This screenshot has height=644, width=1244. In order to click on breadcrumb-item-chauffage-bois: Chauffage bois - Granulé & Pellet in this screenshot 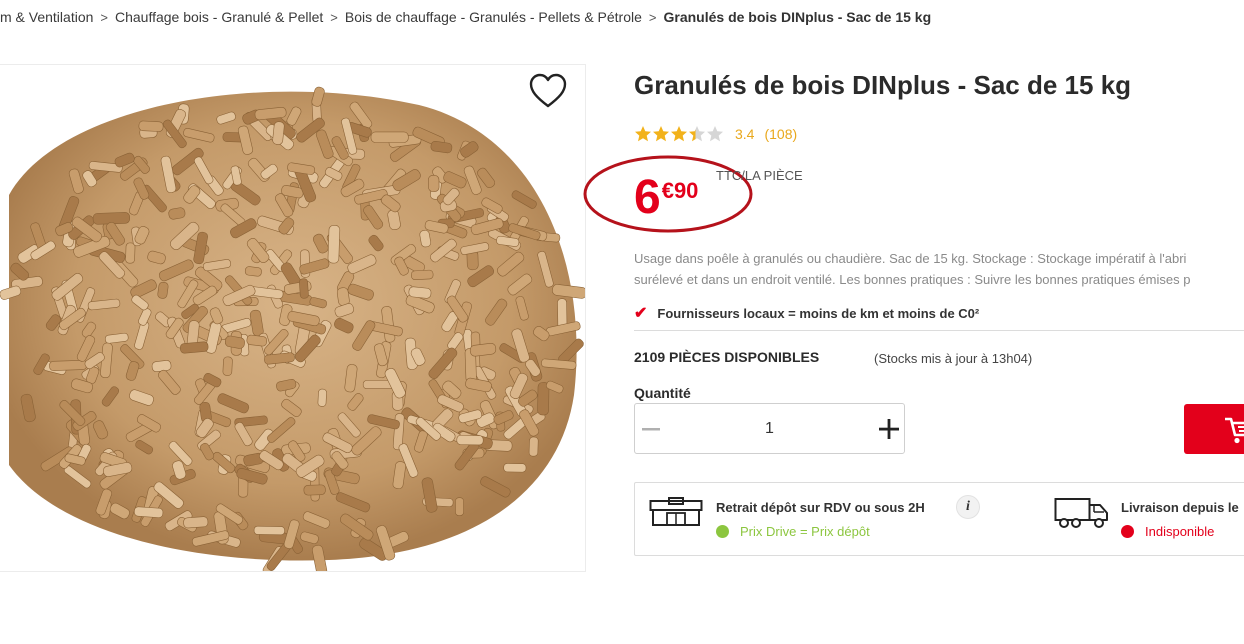, I will do `click(219, 17)`.